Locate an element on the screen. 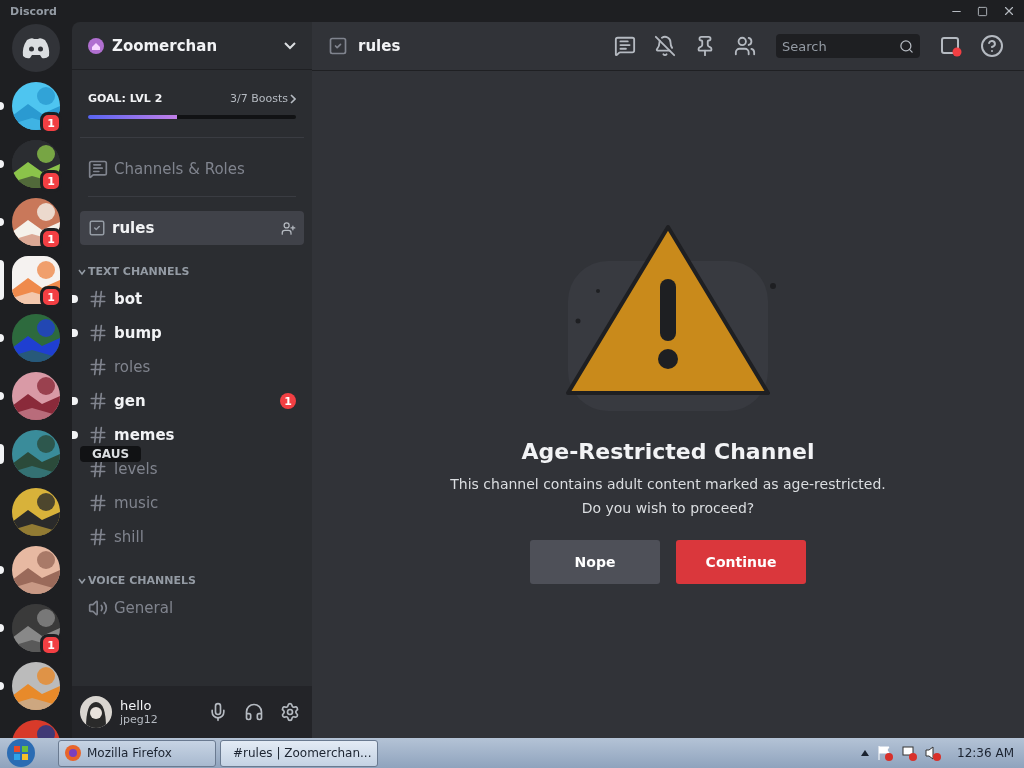 The image size is (1024, 768). category-header: TEXT CHANNELS is located at coordinates (192, 263).